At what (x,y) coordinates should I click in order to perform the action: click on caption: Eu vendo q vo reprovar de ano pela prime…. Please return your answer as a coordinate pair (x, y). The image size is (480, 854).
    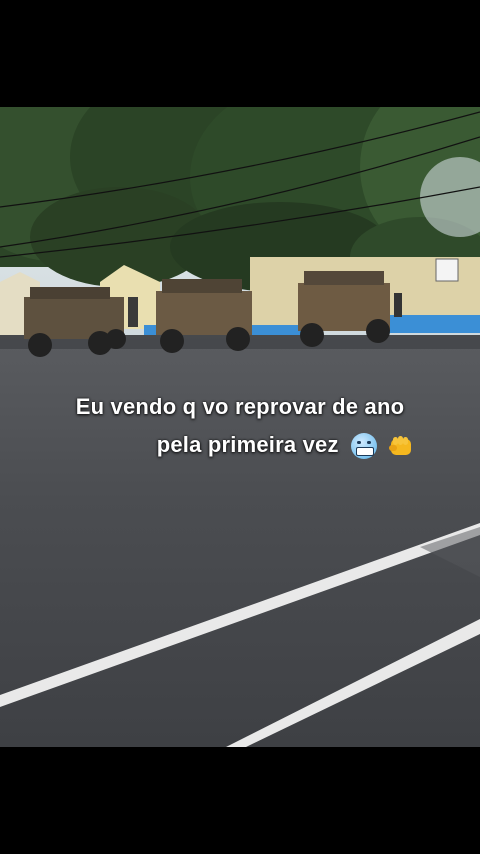
    Looking at the image, I should click on (240, 426).